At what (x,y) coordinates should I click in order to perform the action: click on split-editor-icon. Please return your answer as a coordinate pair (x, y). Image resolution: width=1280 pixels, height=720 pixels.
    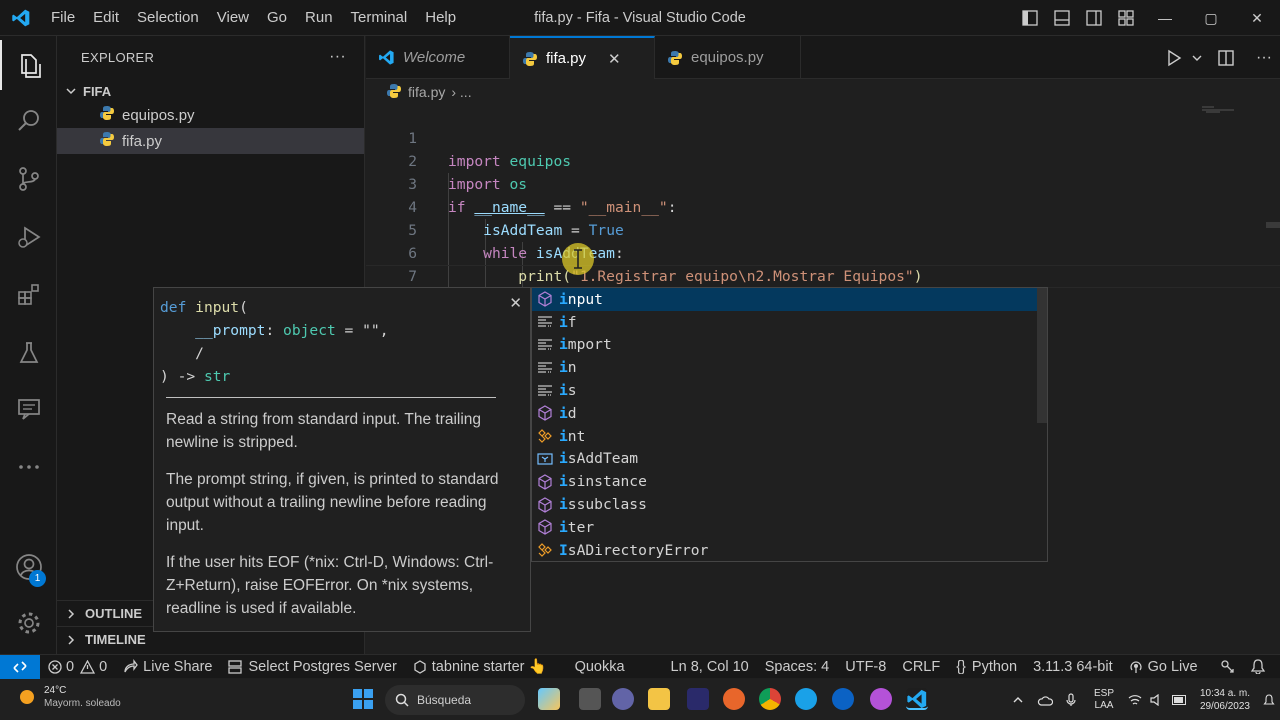
    Looking at the image, I should click on (1226, 58).